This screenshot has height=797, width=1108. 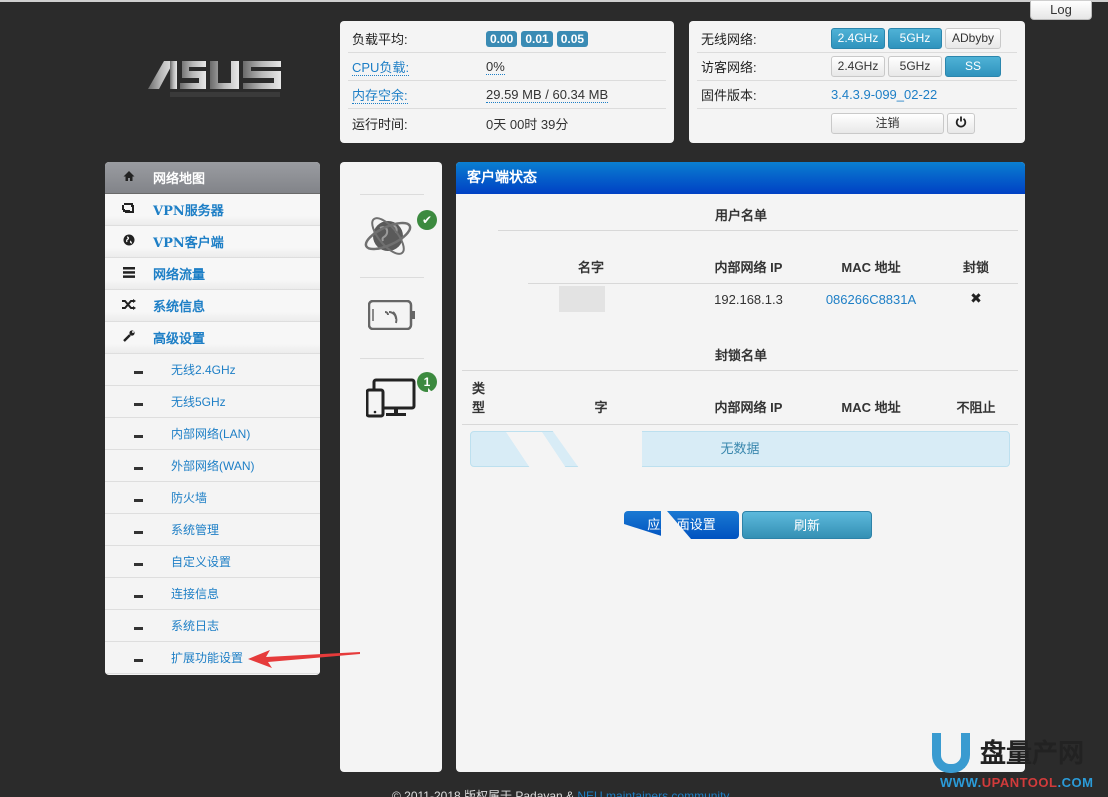 What do you see at coordinates (381, 68) in the screenshot?
I see `cpu-load-label: CPU负载:` at bounding box center [381, 68].